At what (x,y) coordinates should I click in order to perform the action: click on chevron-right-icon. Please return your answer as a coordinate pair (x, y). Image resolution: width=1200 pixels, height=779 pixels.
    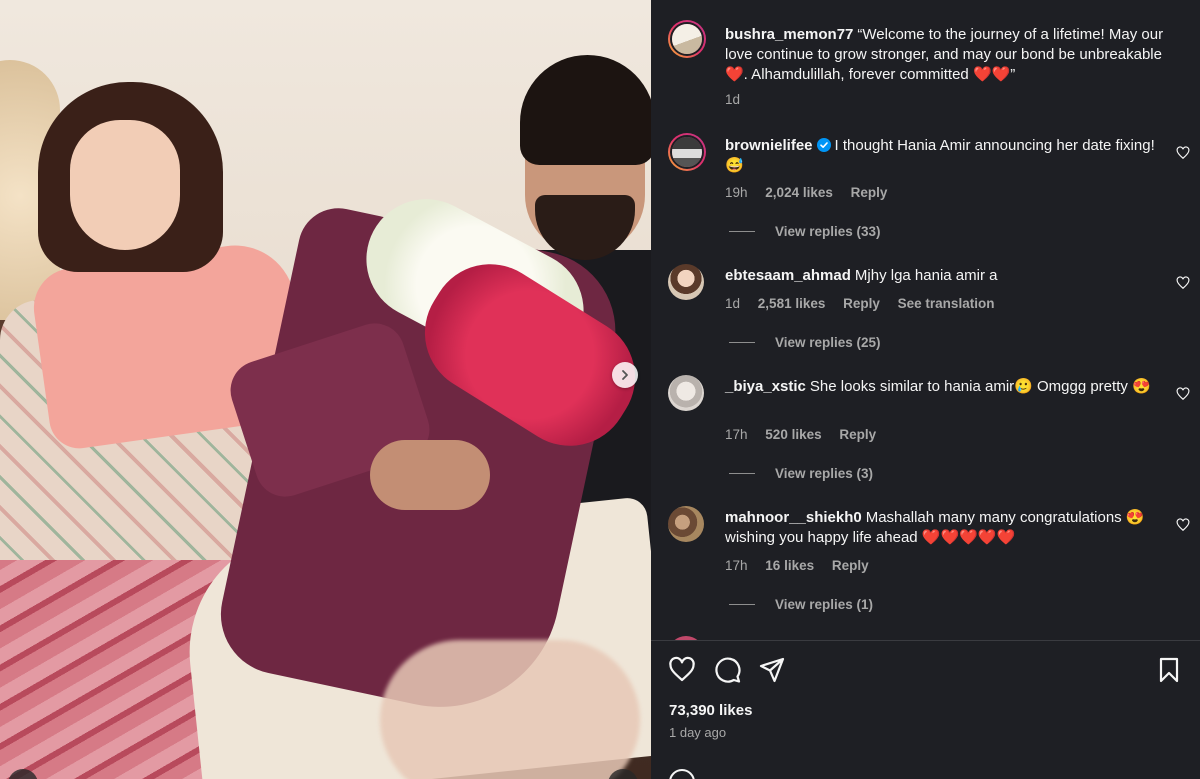
    Looking at the image, I should click on (625, 375).